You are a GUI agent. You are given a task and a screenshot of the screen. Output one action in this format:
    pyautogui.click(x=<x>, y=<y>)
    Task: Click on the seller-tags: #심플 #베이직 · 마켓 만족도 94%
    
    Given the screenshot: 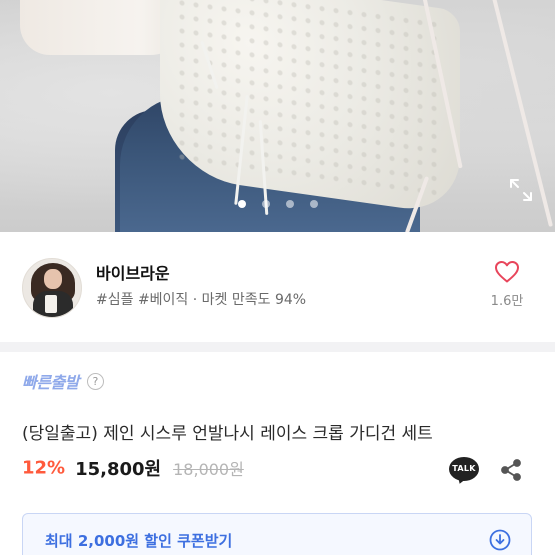 What is the action you would take?
    pyautogui.click(x=201, y=300)
    